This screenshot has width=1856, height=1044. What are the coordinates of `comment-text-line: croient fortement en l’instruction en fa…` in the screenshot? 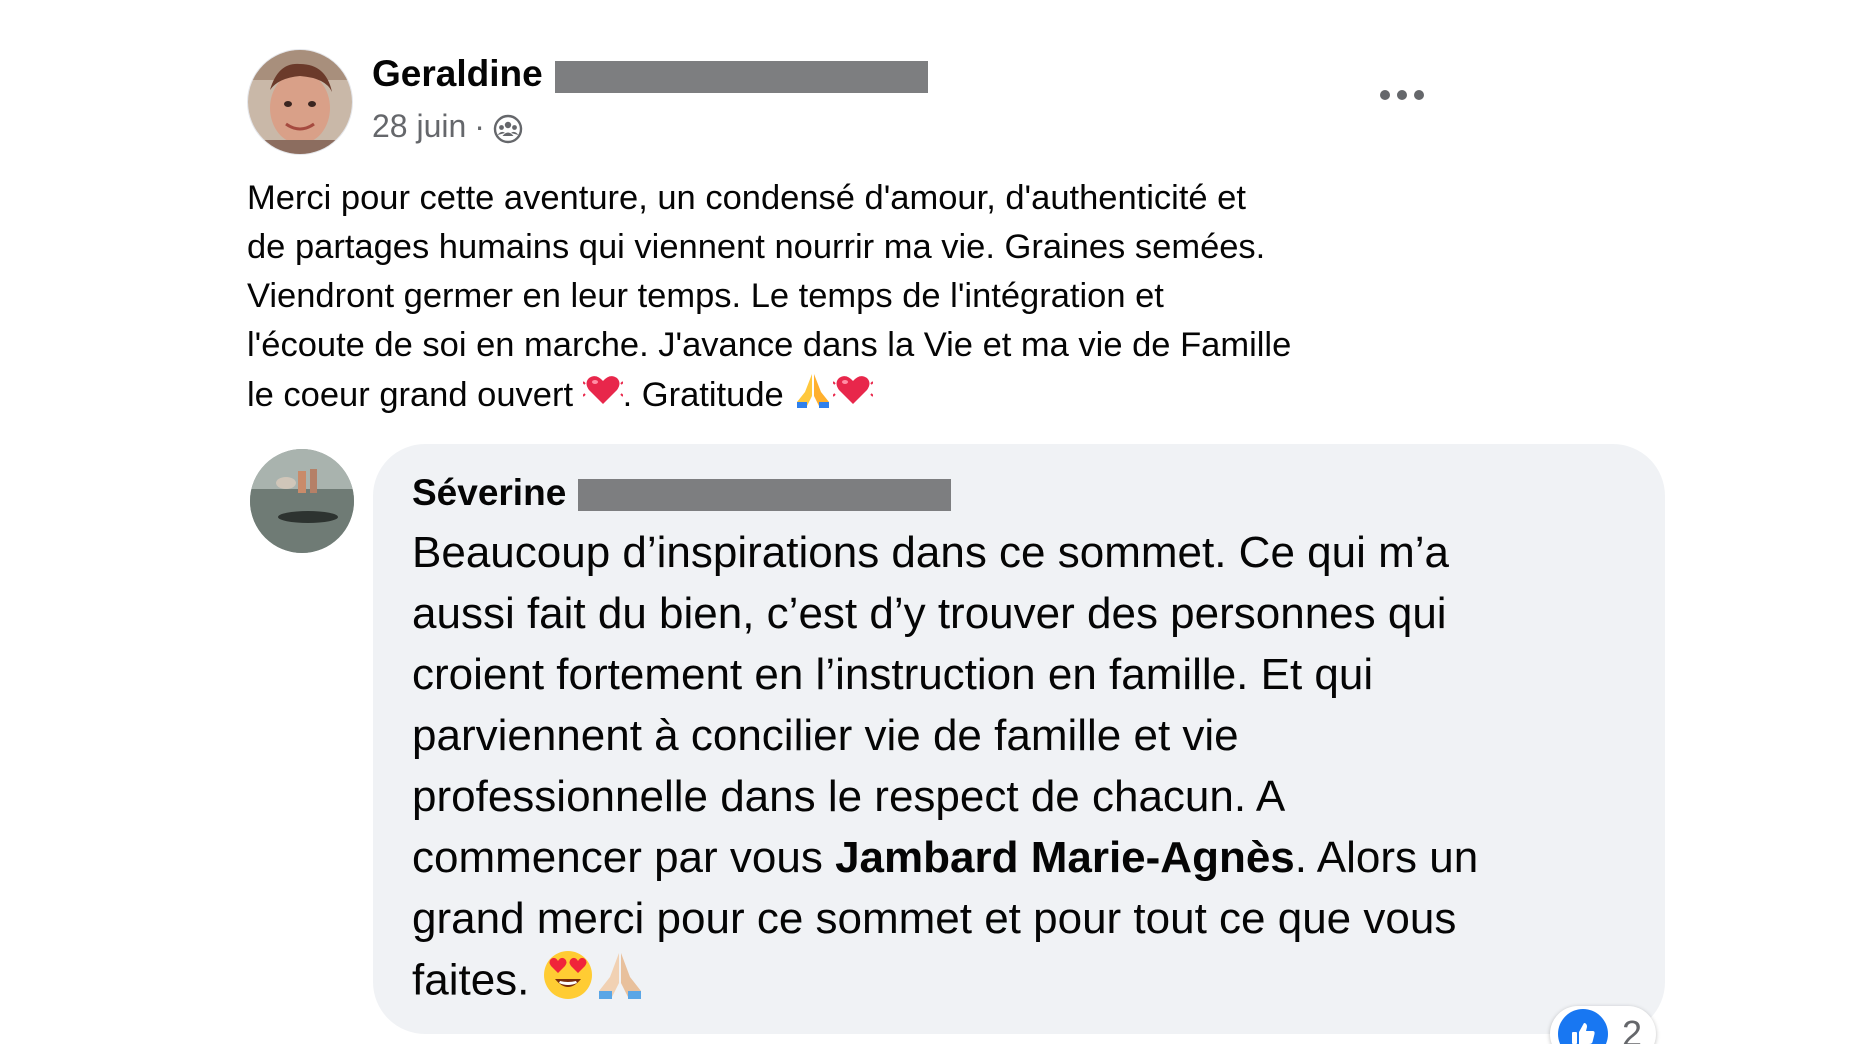 It's located at (893, 674).